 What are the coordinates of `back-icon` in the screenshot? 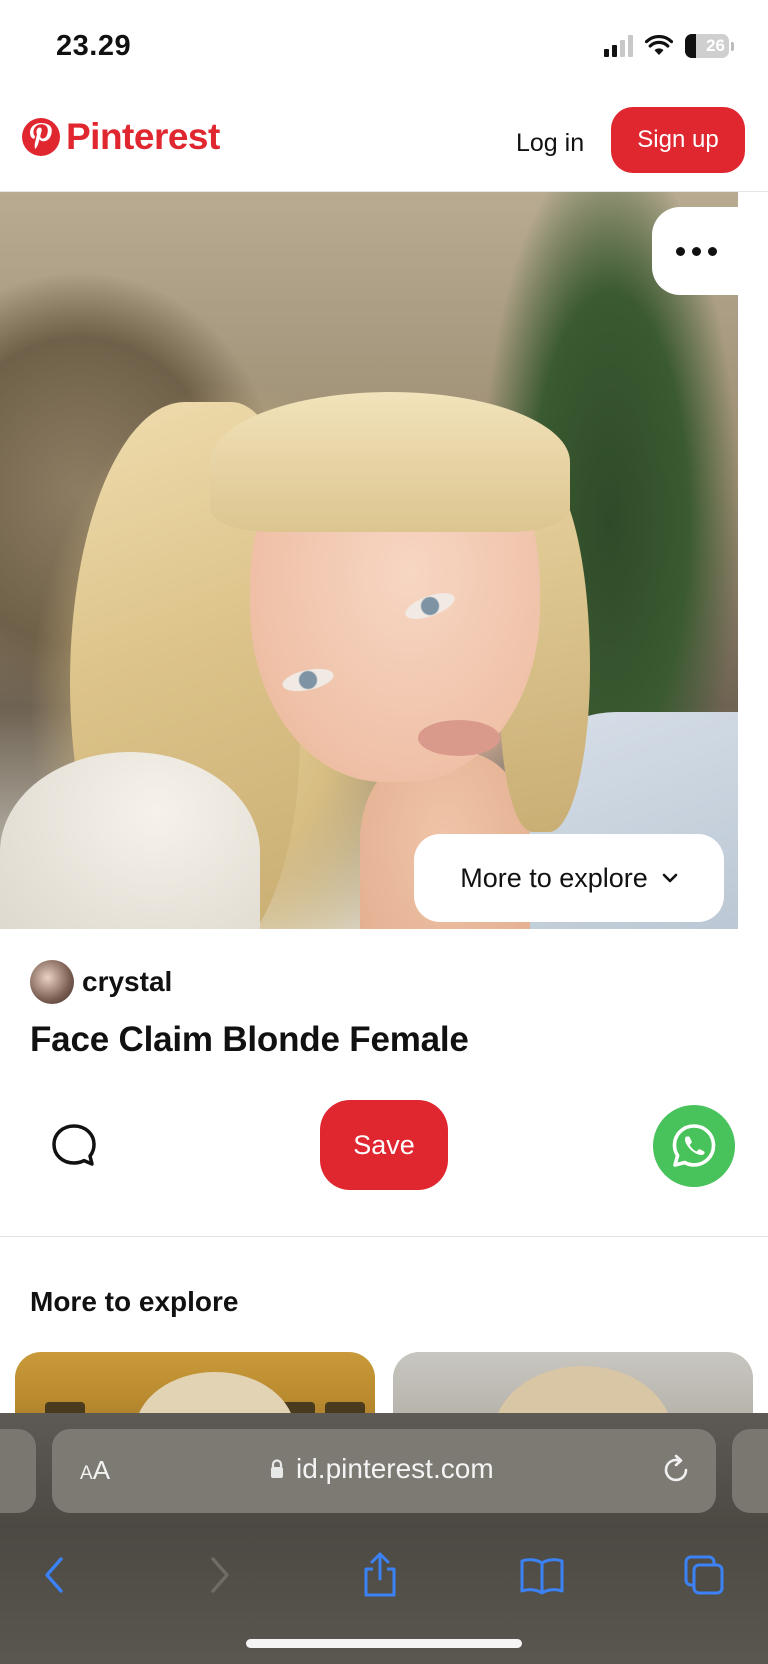 It's located at (54, 1575).